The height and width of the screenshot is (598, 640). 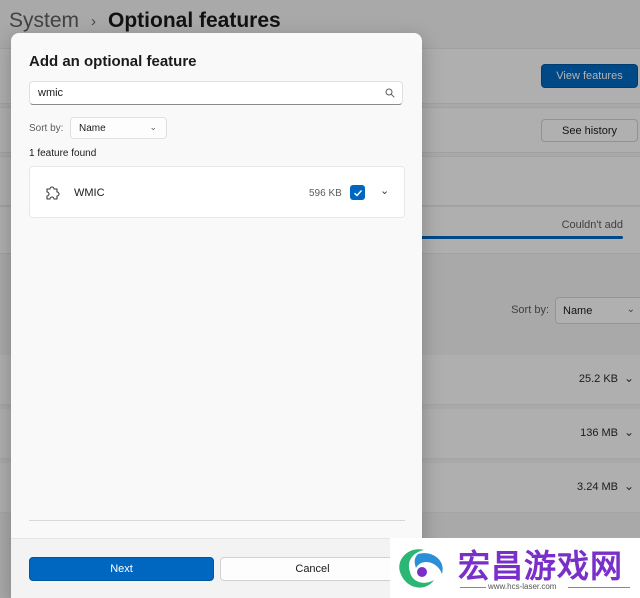 I want to click on watermark: 宏昌游戏网 www.hcs-laser.com, so click(x=515, y=568).